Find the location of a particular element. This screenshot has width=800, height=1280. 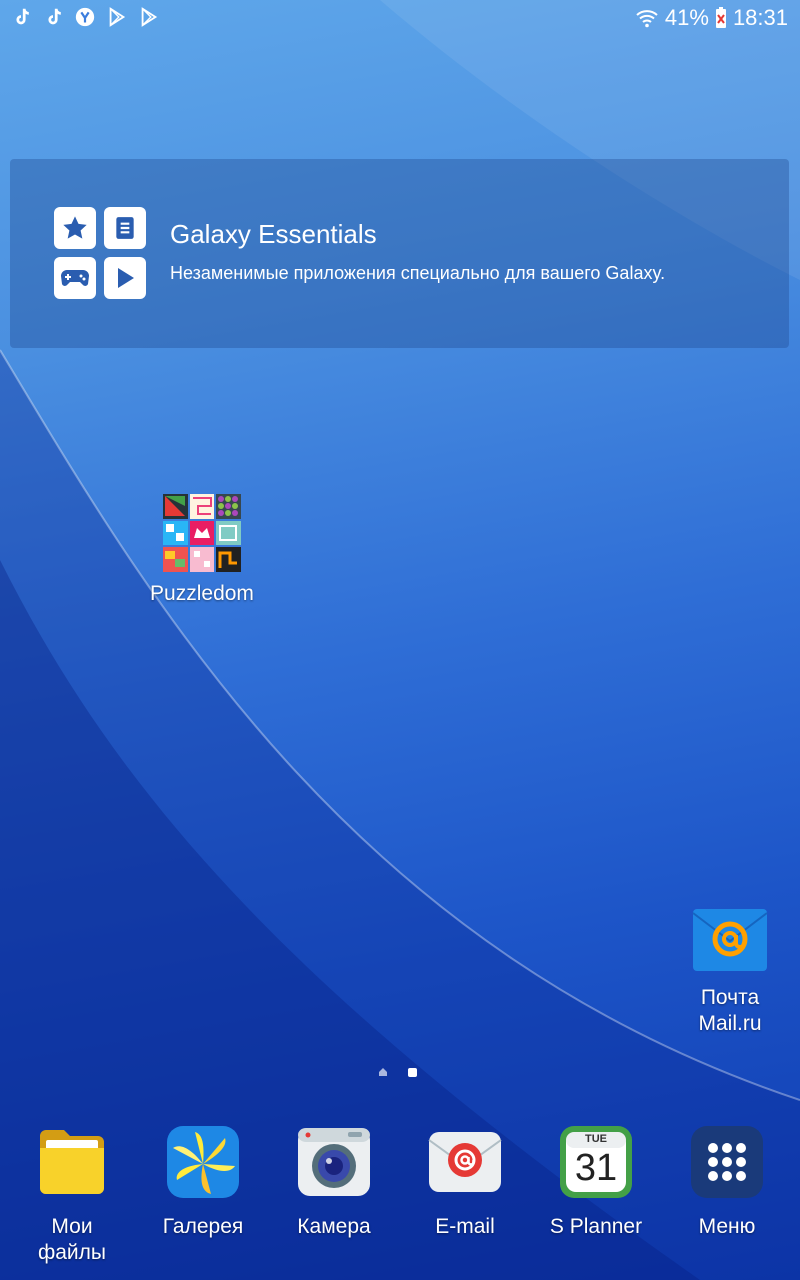

calendar-day: TUE is located at coordinates (596, 1139).